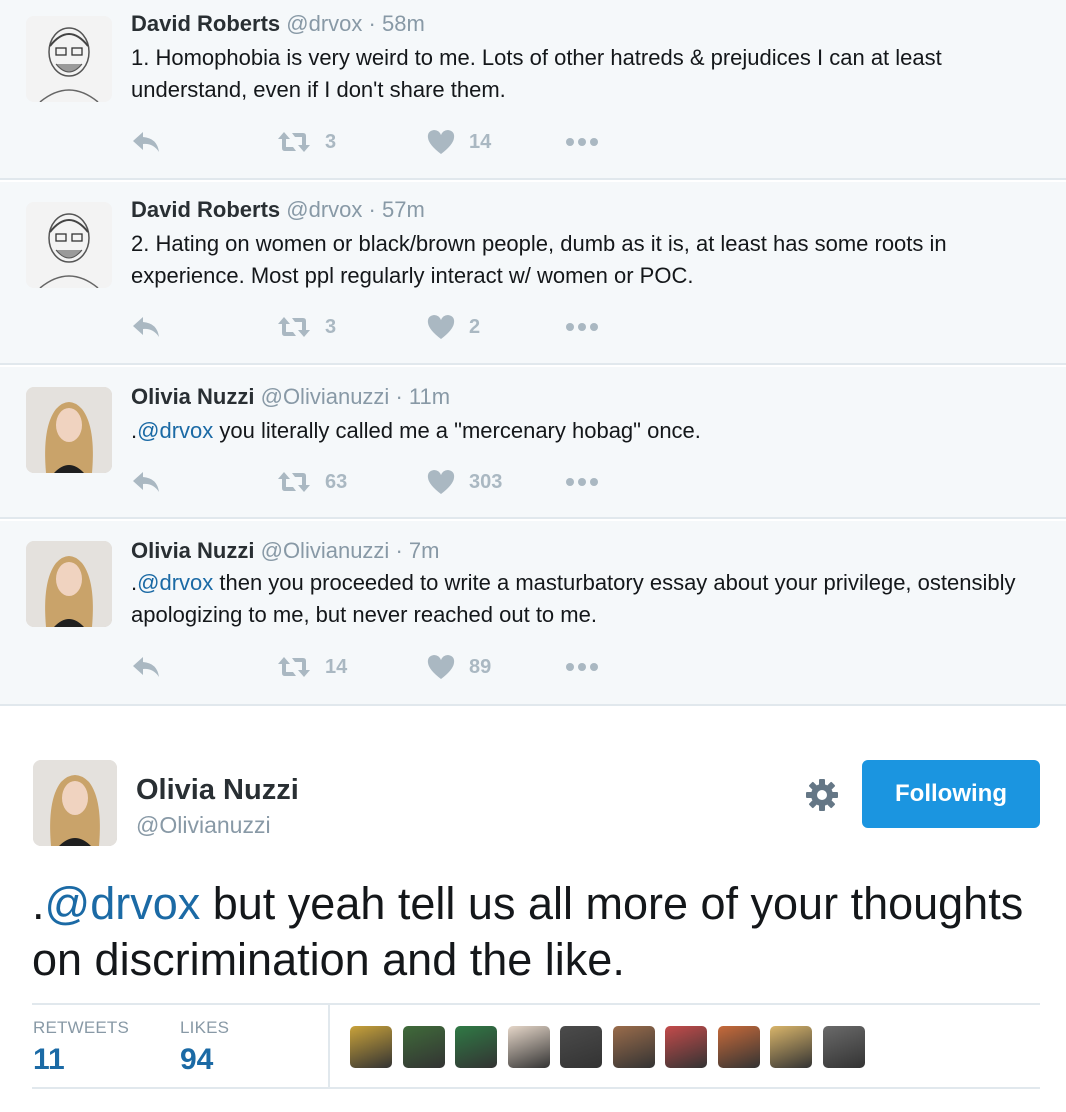 This screenshot has width=1066, height=1112. Describe the element at coordinates (475, 326) in the screenshot. I see `like-count: 2` at that location.